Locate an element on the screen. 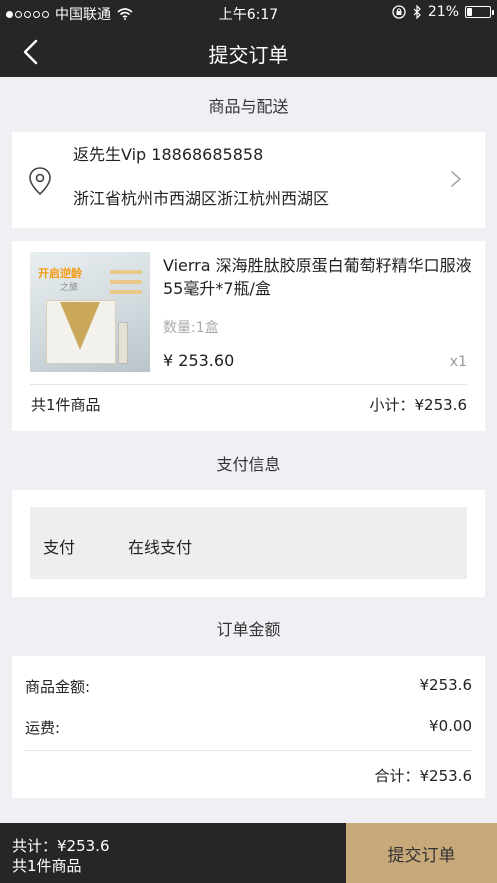 This screenshot has width=497, height=883. rotation-lock-icon is located at coordinates (399, 12).